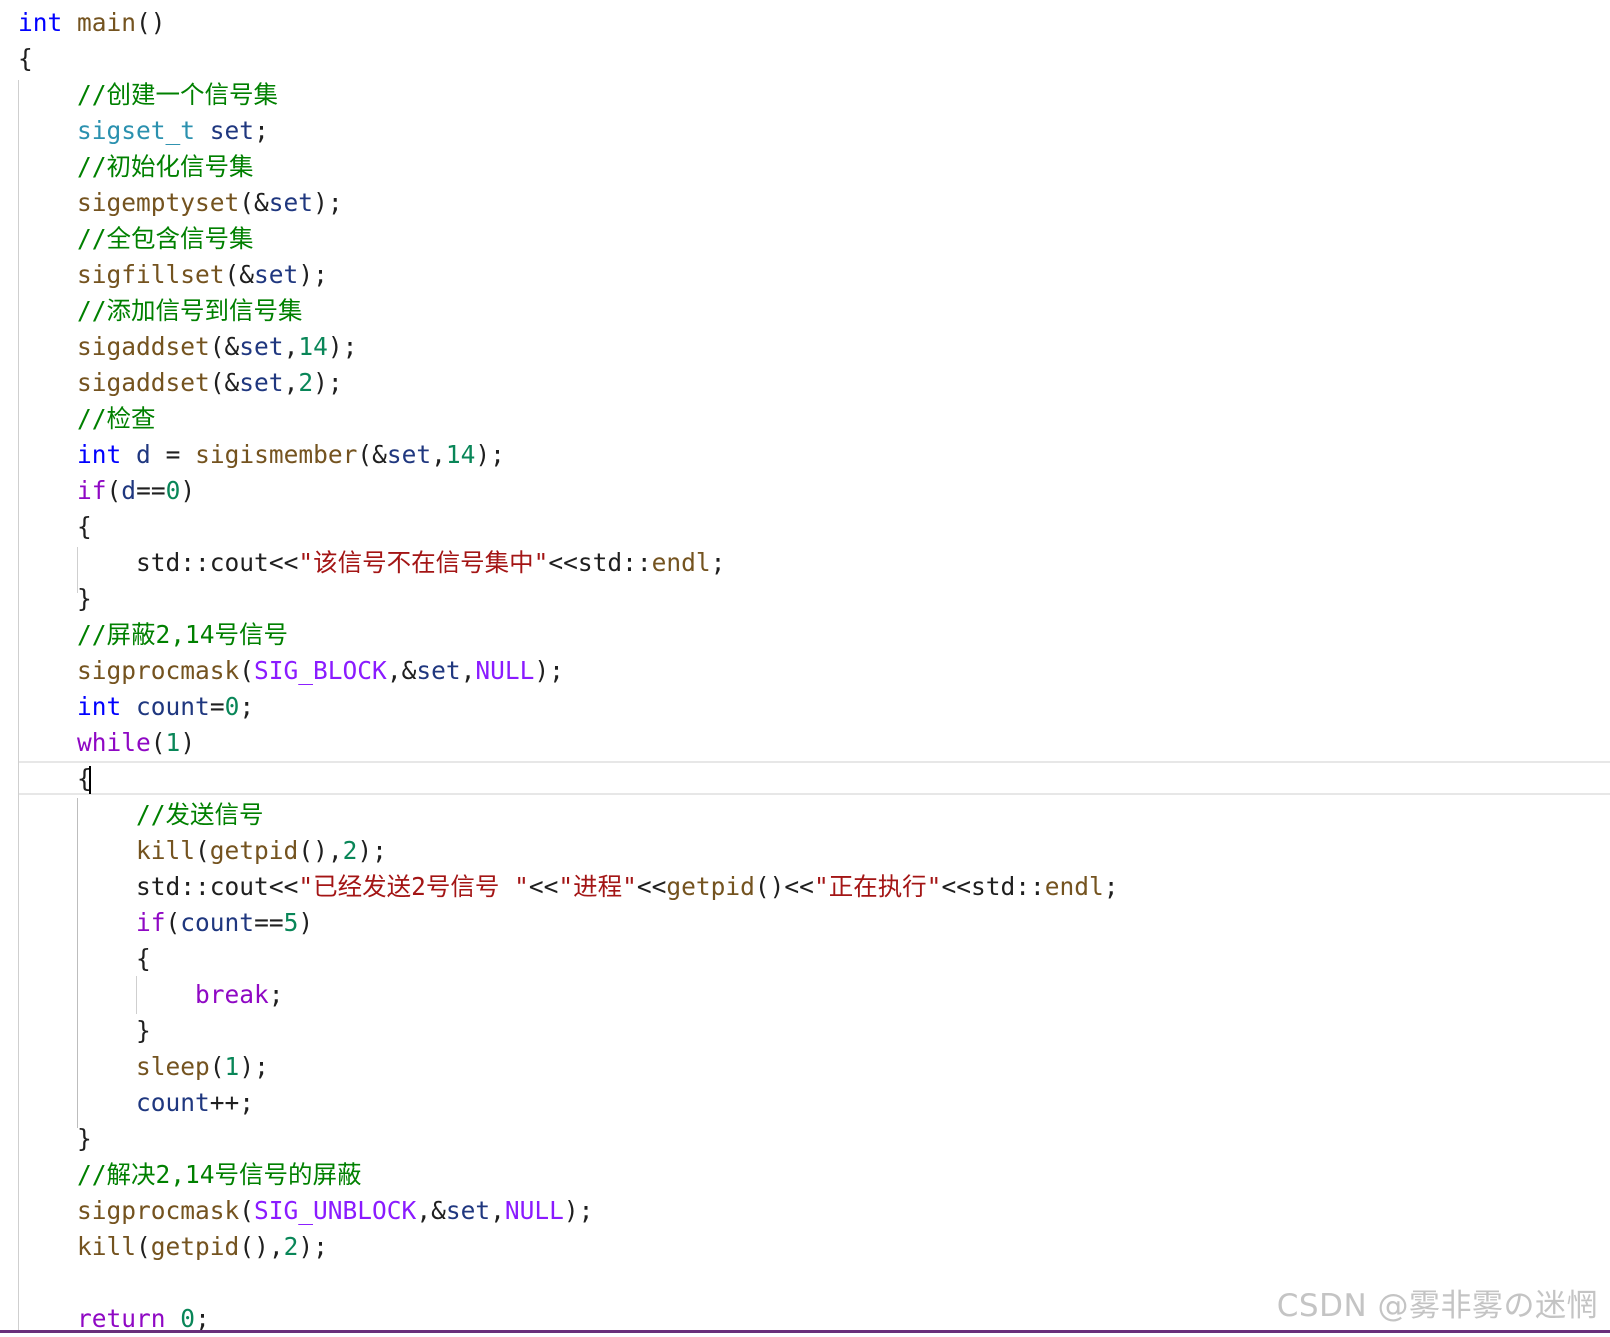  Describe the element at coordinates (814, 419) in the screenshot. I see `code-line: //检查` at that location.